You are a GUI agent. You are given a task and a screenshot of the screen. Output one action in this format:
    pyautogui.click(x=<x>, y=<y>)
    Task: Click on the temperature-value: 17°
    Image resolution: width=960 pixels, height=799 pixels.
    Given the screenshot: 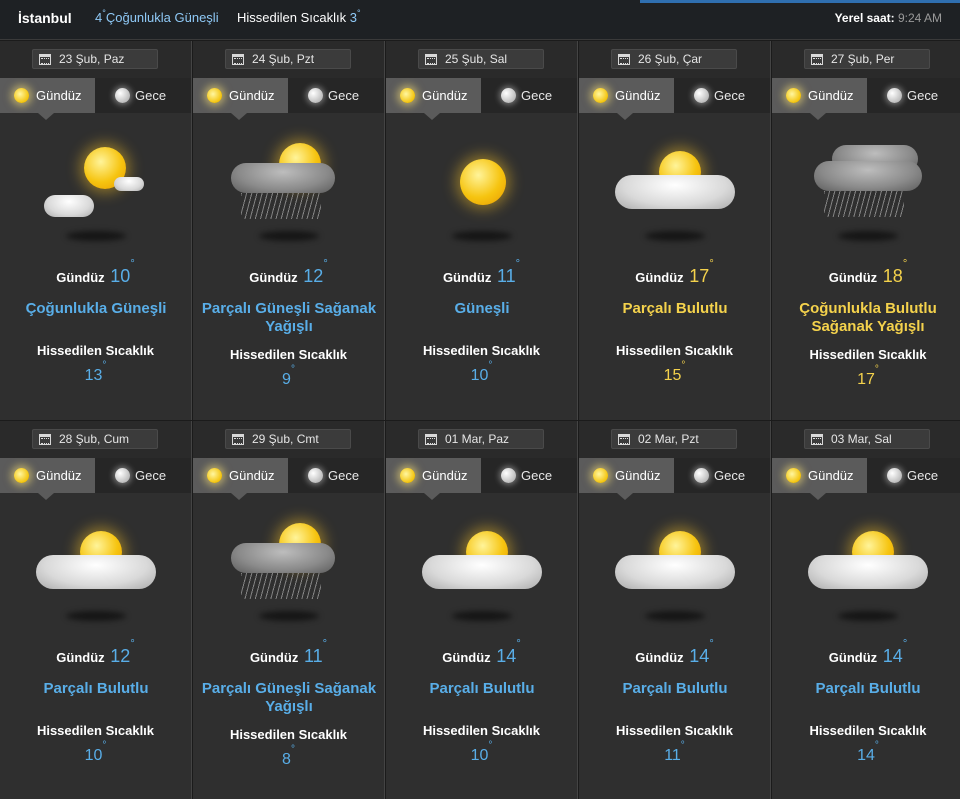 What is the action you would take?
    pyautogui.click(x=701, y=272)
    